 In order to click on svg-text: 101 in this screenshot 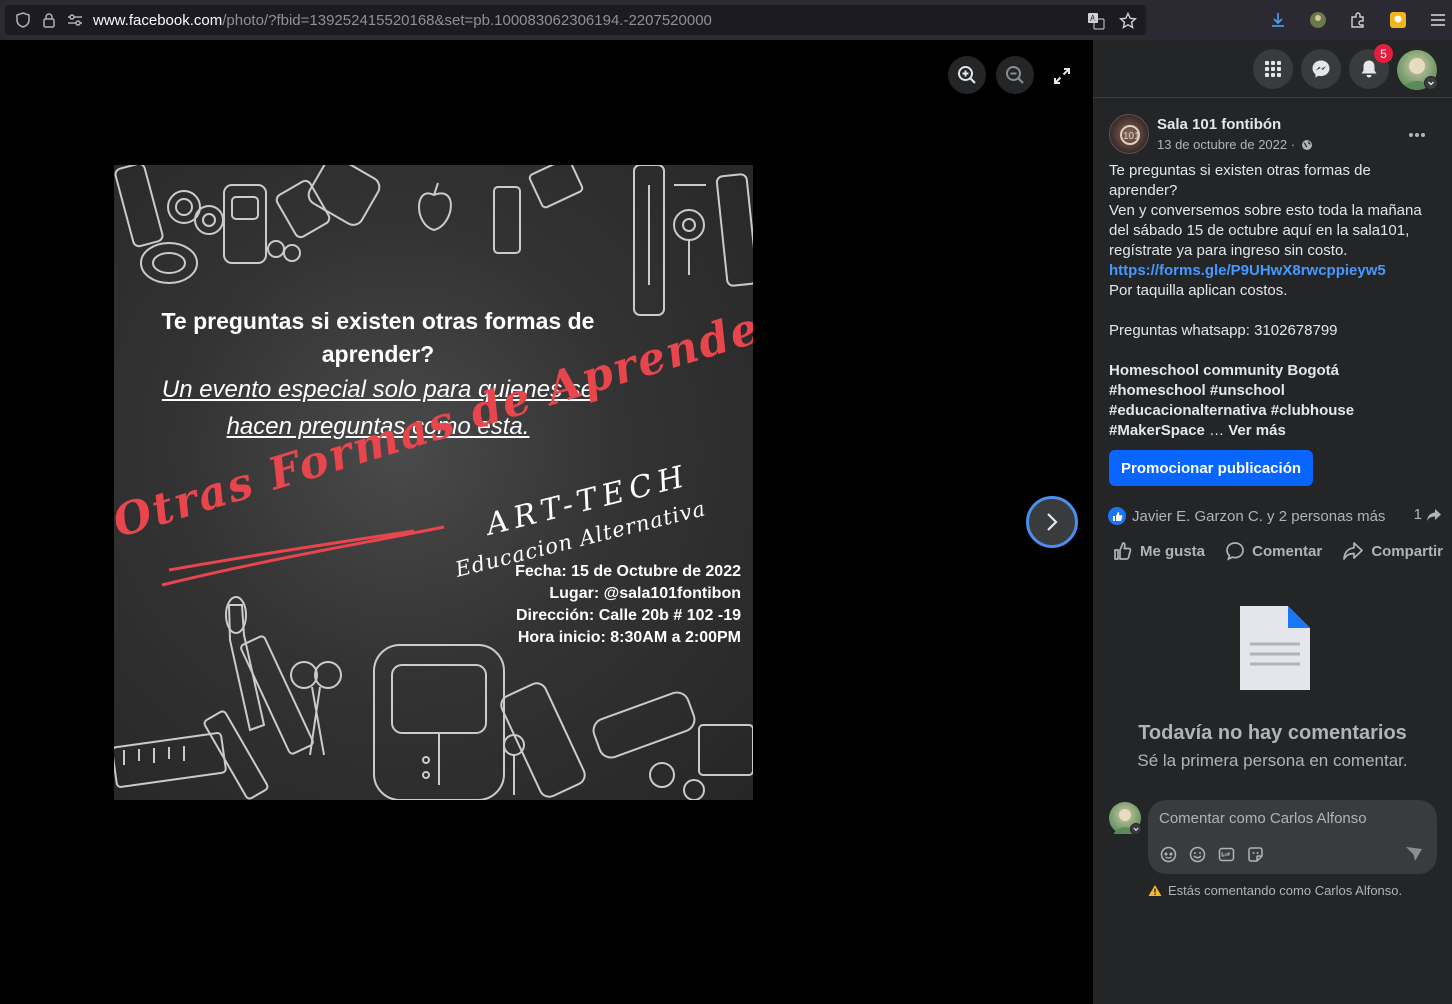, I will do `click(1131, 136)`.